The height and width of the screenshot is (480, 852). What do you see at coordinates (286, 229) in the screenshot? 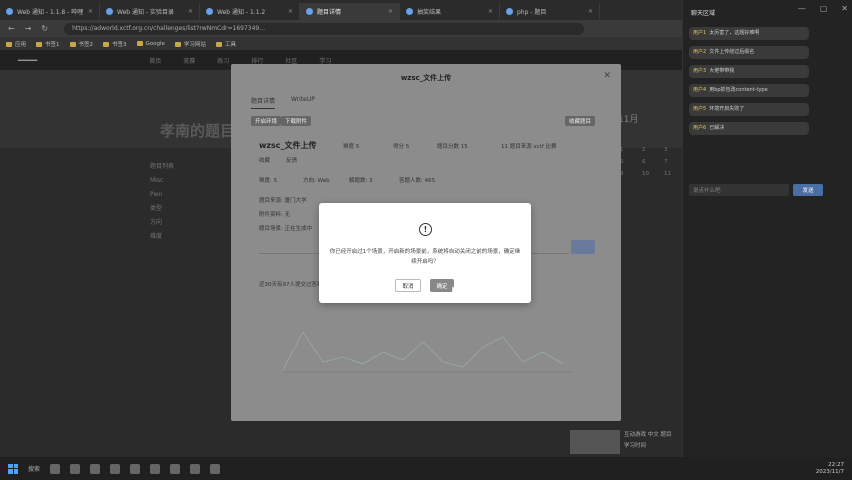
I see `env-text: 题目场景: 正在生成中` at bounding box center [286, 229].